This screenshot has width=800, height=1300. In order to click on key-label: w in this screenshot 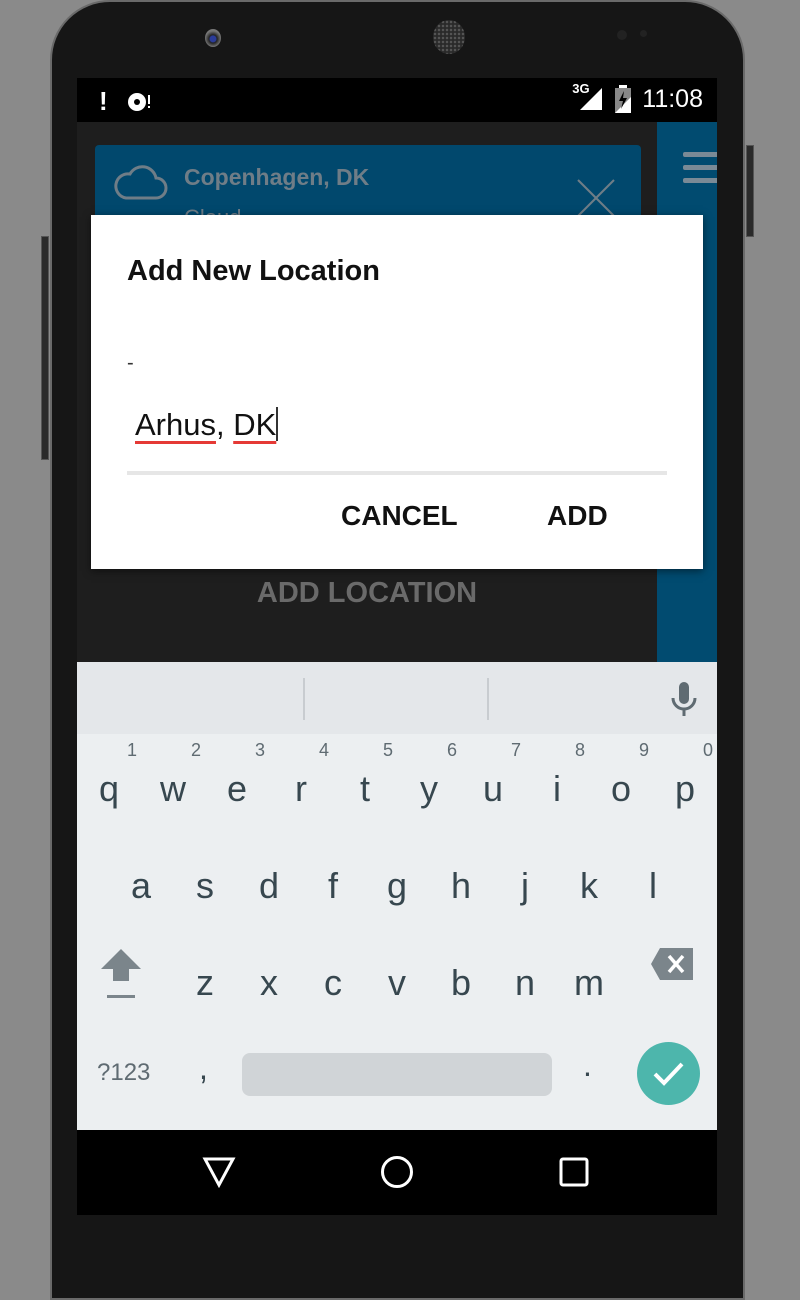, I will do `click(173, 788)`.